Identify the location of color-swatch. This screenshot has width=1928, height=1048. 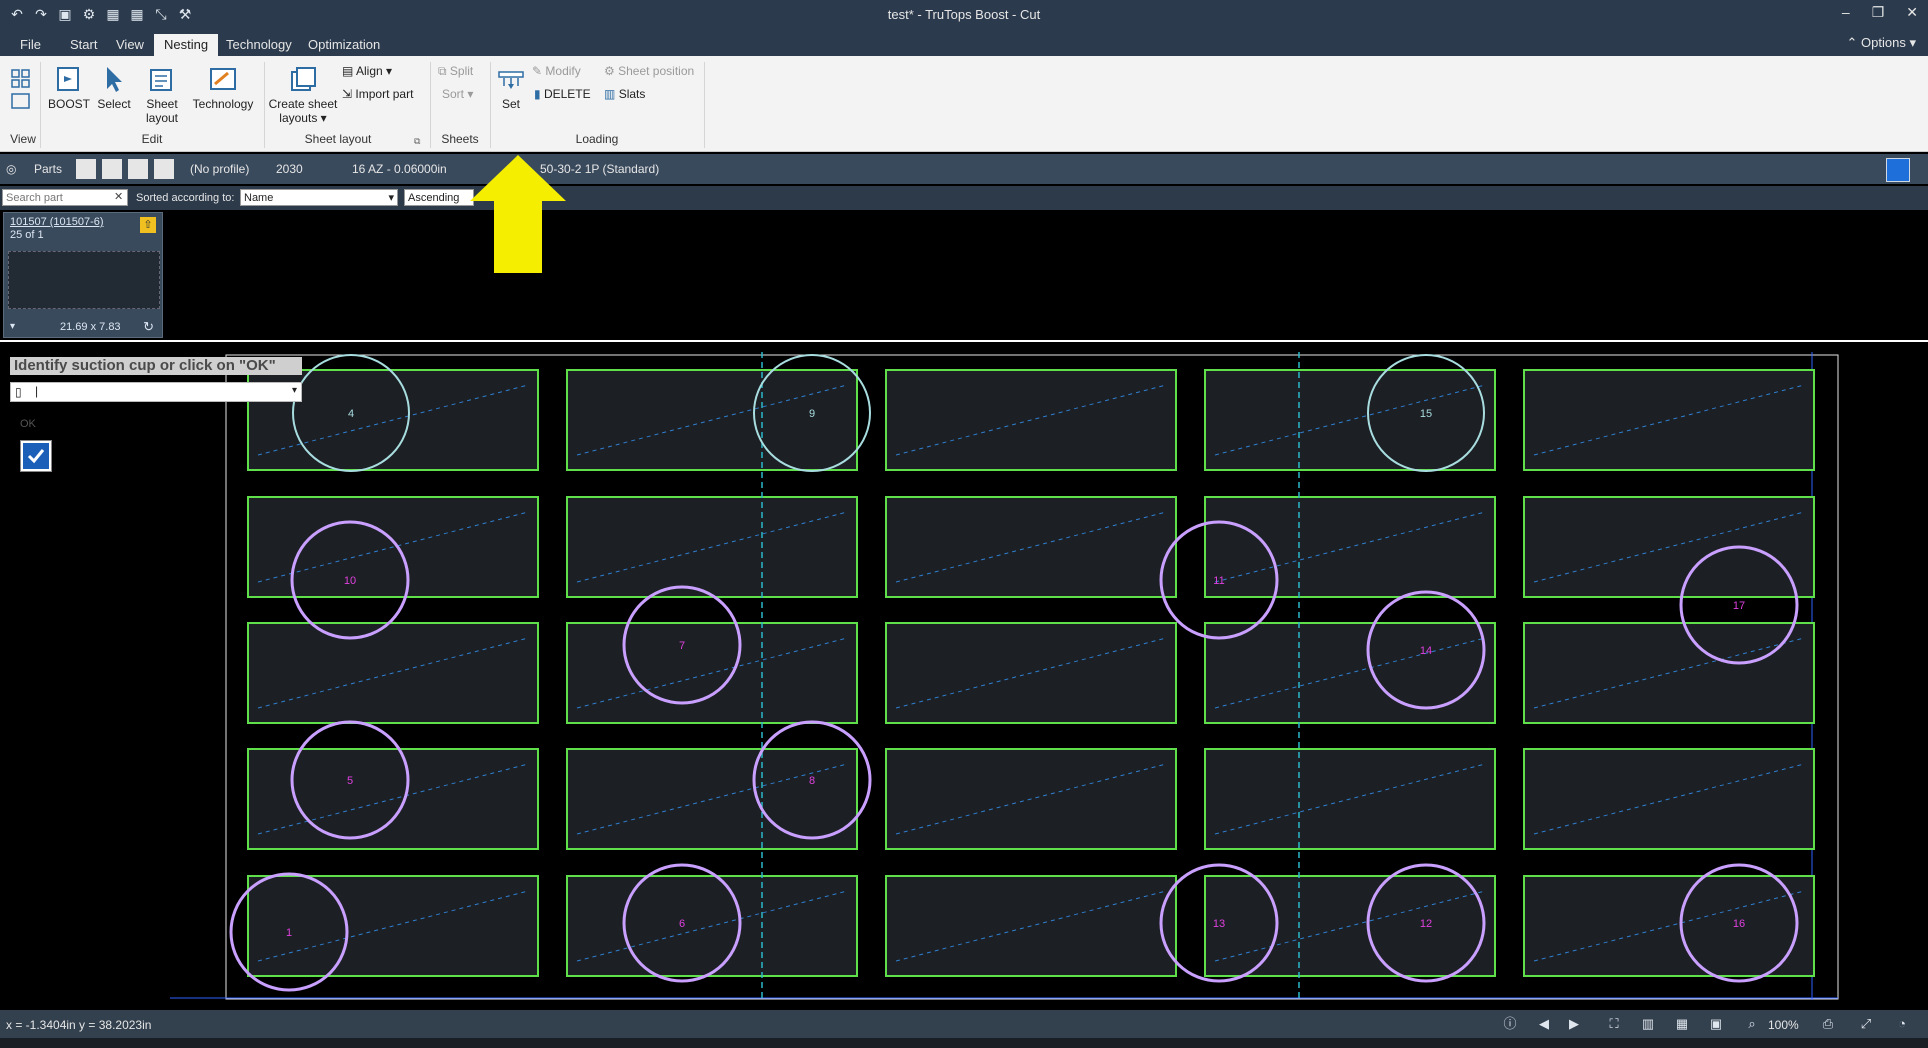
(1898, 170).